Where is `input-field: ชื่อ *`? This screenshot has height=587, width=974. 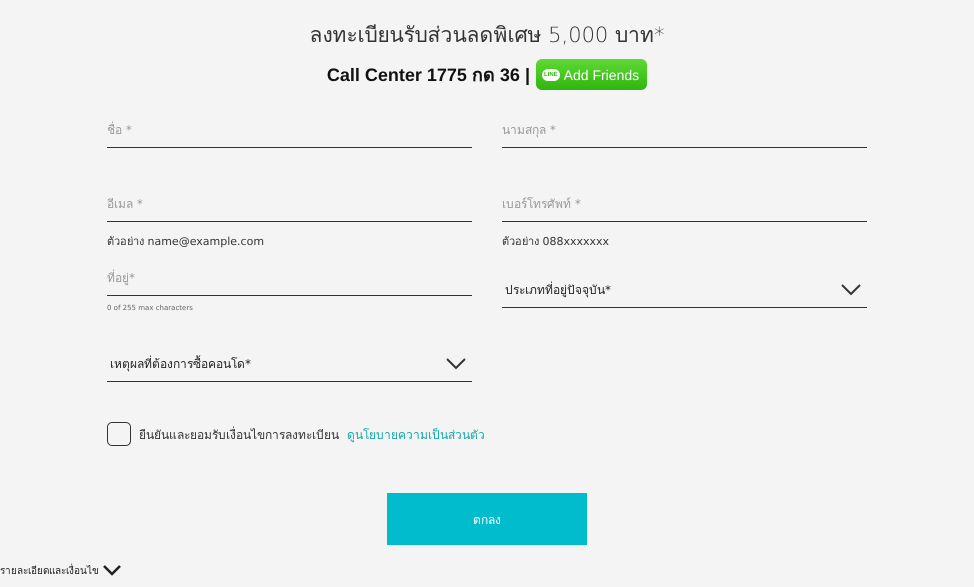
input-field: ชื่อ * is located at coordinates (289, 130).